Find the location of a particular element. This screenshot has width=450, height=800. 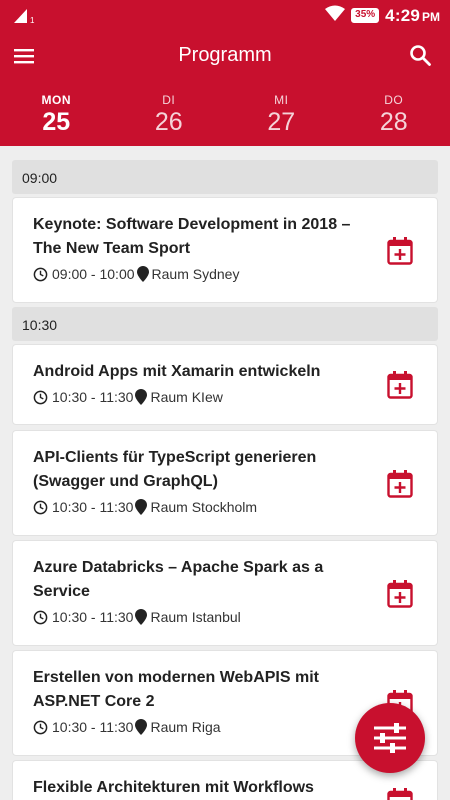

session-room: Raum Sydney is located at coordinates (195, 274).